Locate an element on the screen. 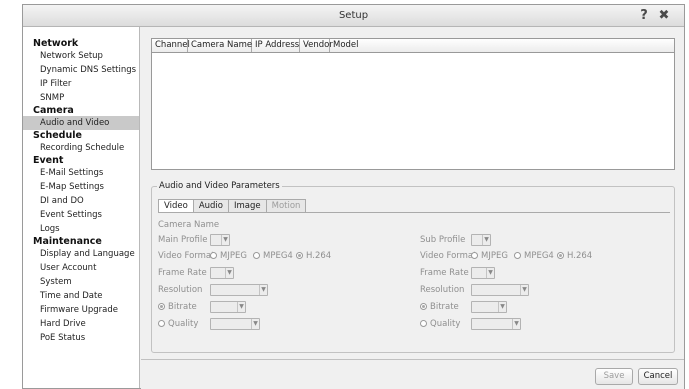 Image resolution: width=689 pixels, height=389 pixels. main-bitrate-dropdown: ▼ is located at coordinates (228, 307).